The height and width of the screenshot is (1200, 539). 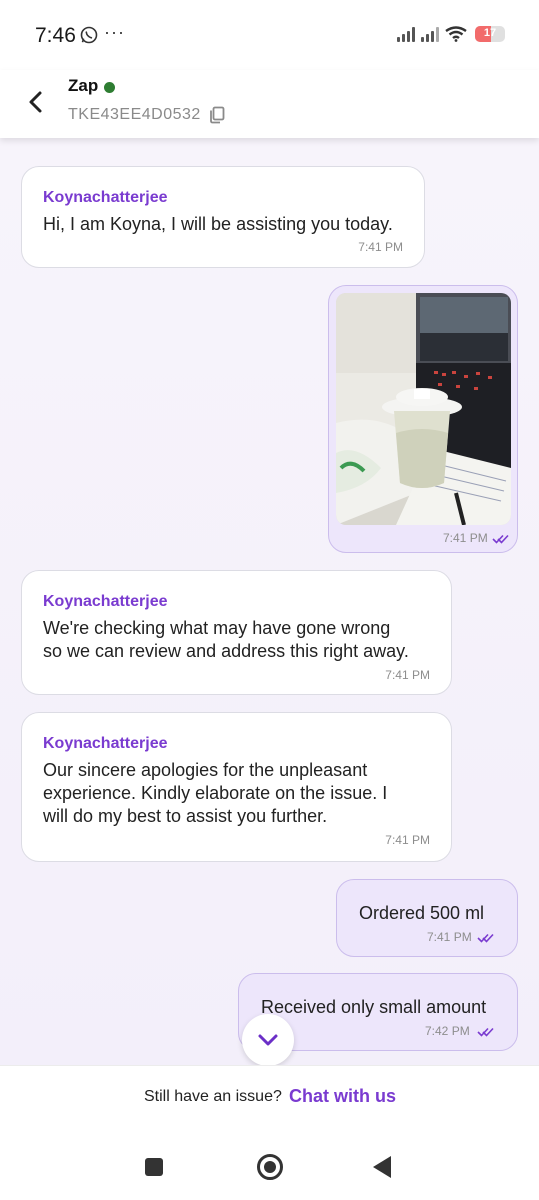 What do you see at coordinates (456, 34) in the screenshot?
I see `wifi-icon` at bounding box center [456, 34].